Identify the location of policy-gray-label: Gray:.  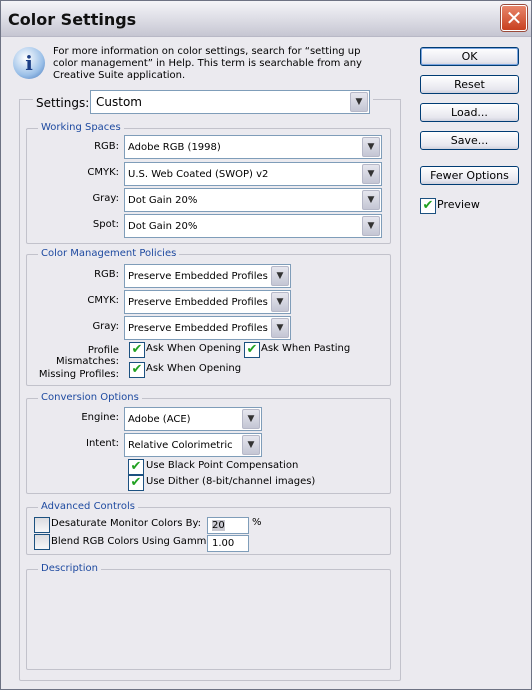
(105, 326).